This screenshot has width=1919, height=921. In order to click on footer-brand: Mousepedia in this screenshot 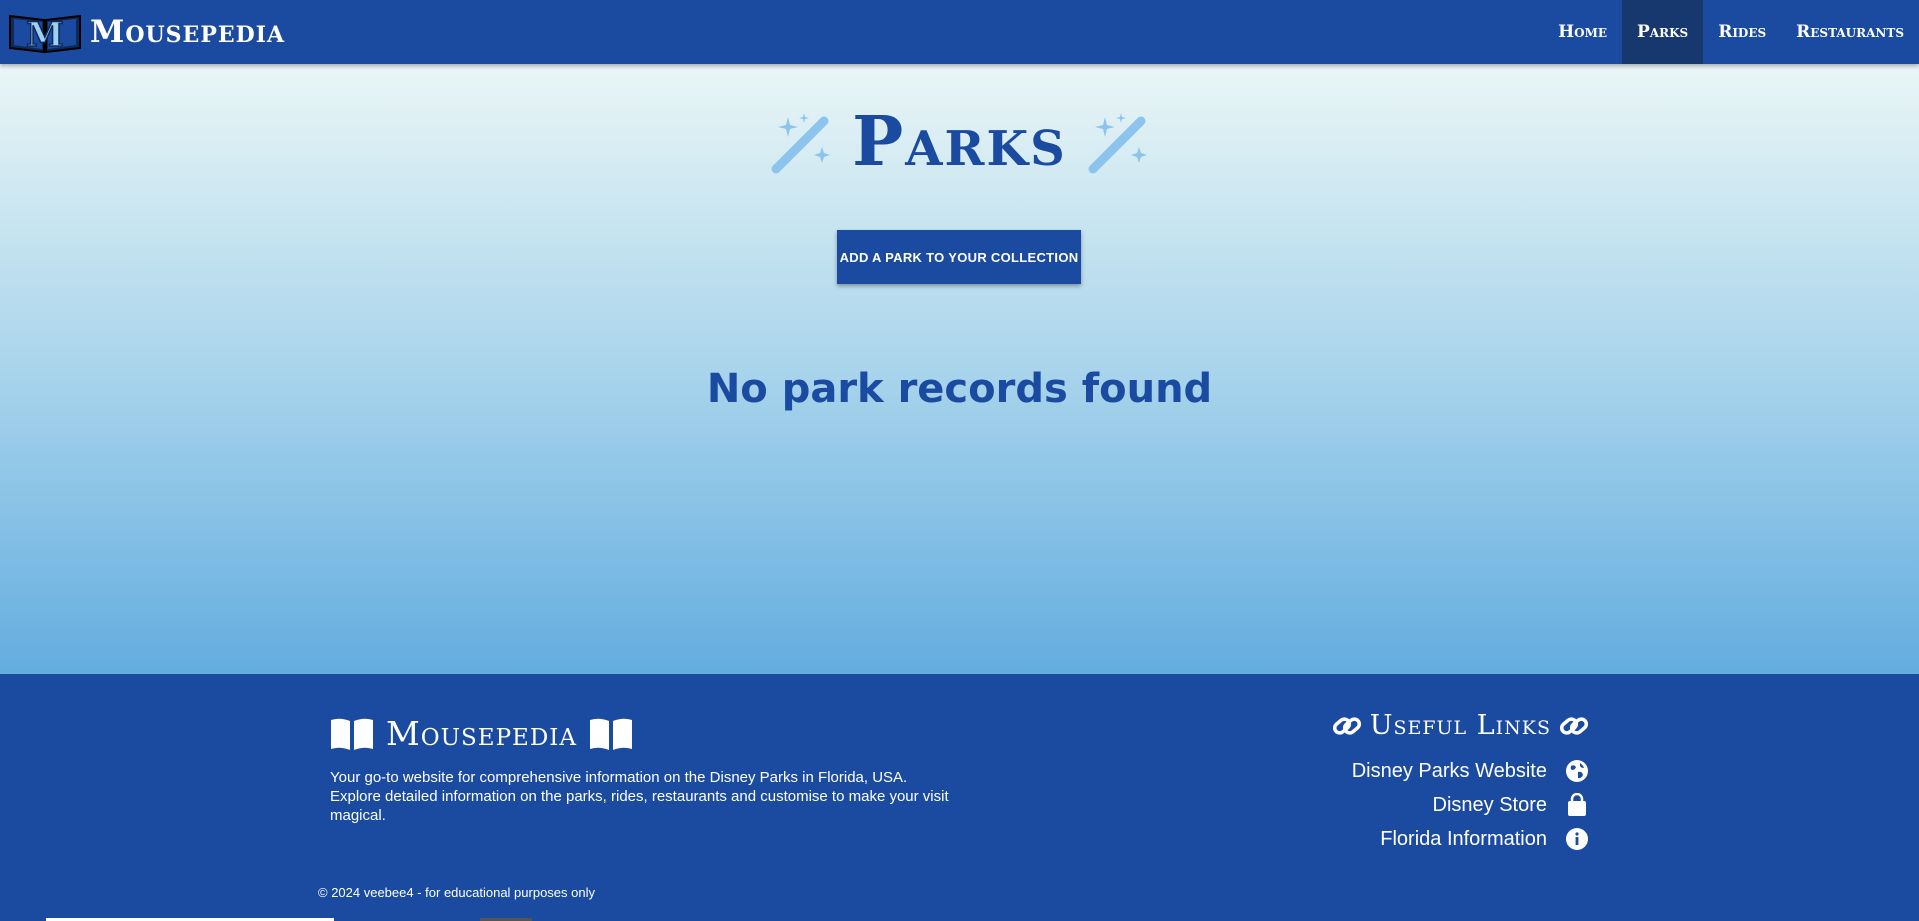, I will do `click(481, 733)`.